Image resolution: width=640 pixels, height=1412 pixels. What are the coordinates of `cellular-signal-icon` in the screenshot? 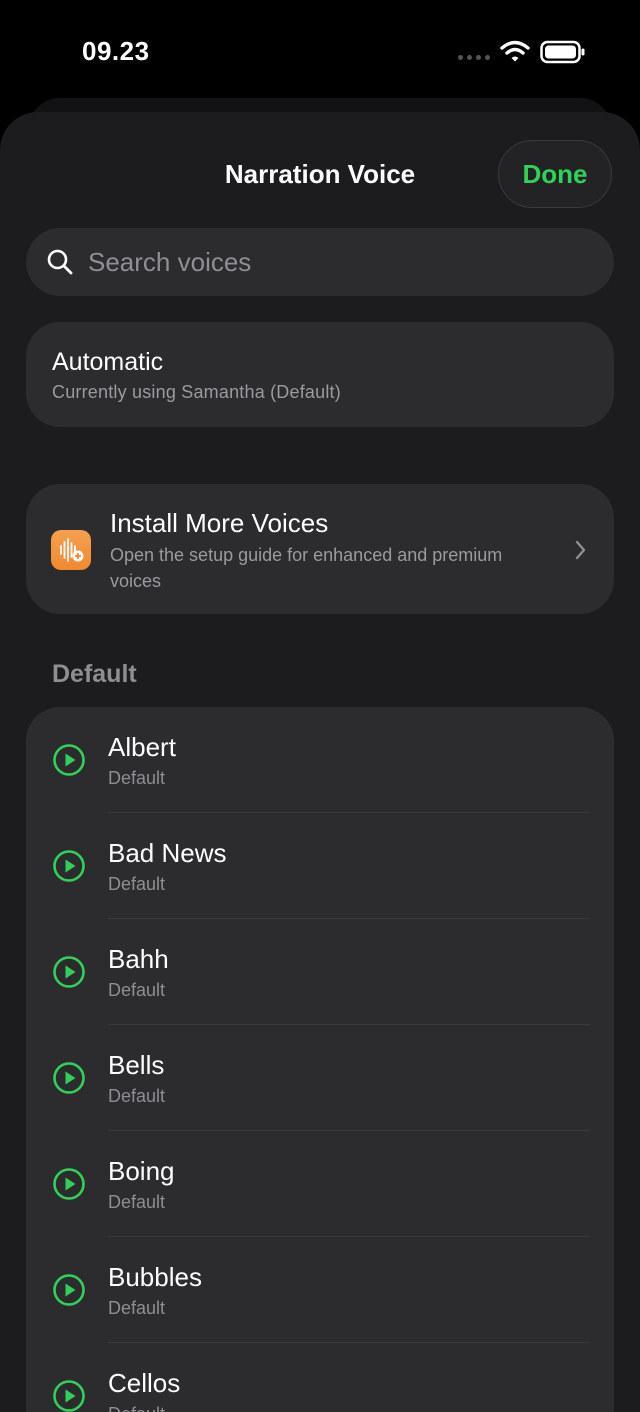 It's located at (474, 58).